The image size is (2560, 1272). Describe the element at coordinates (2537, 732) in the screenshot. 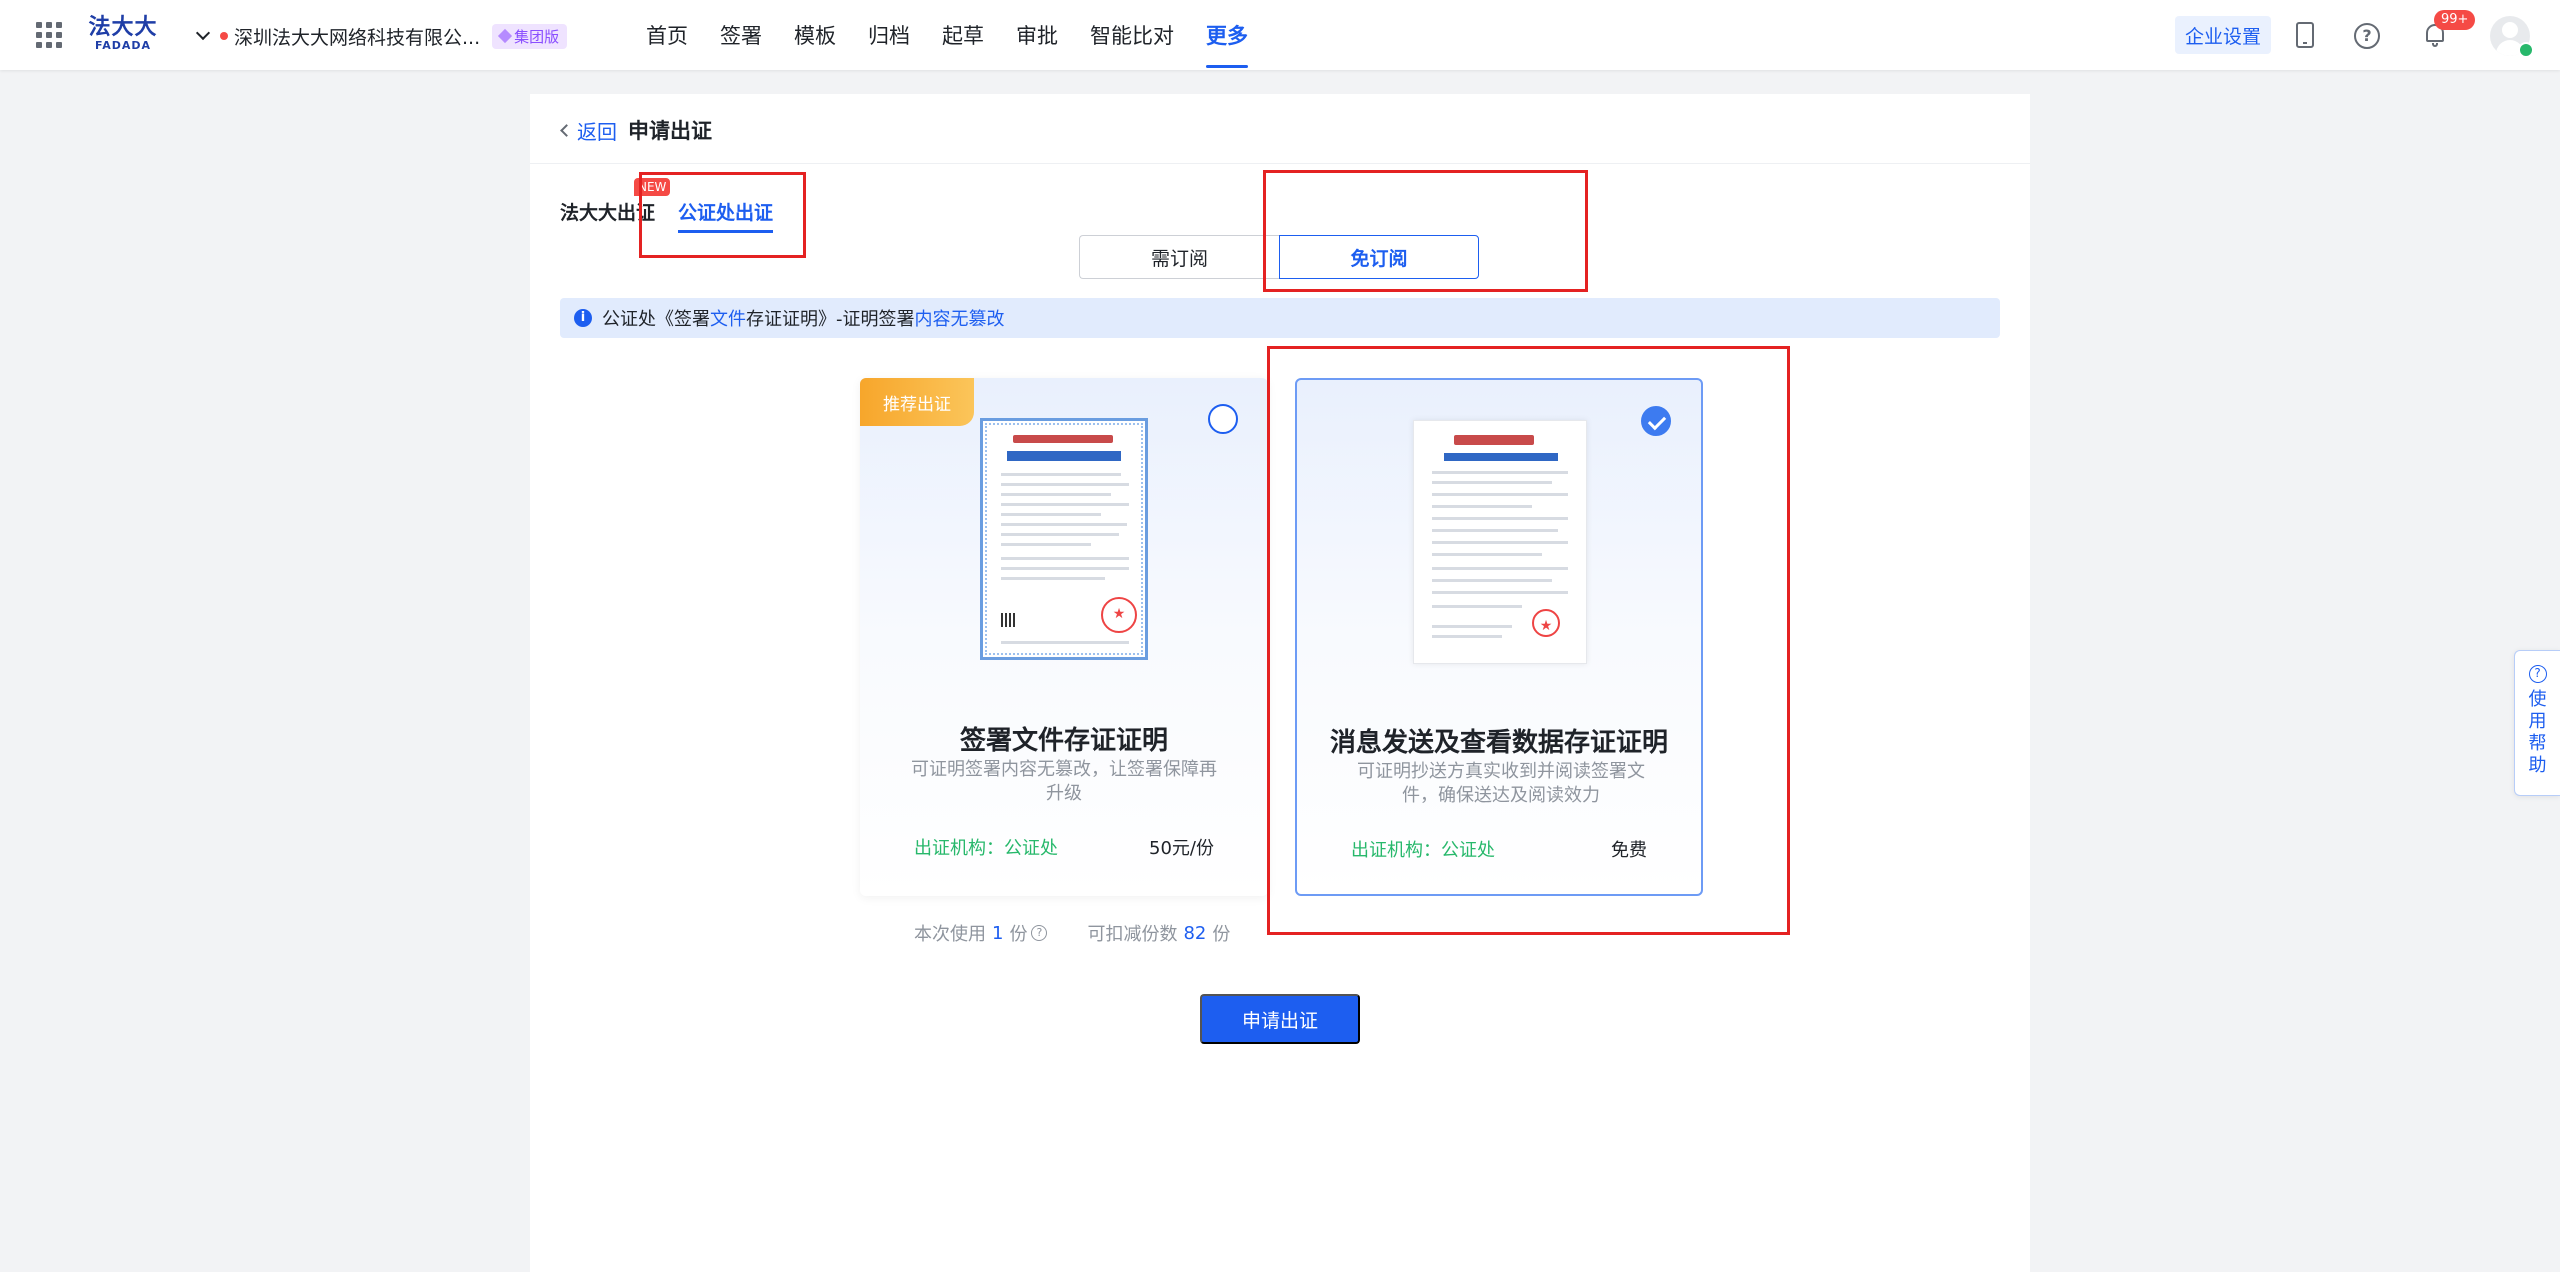

I see `help-float-label: 使用帮助` at that location.